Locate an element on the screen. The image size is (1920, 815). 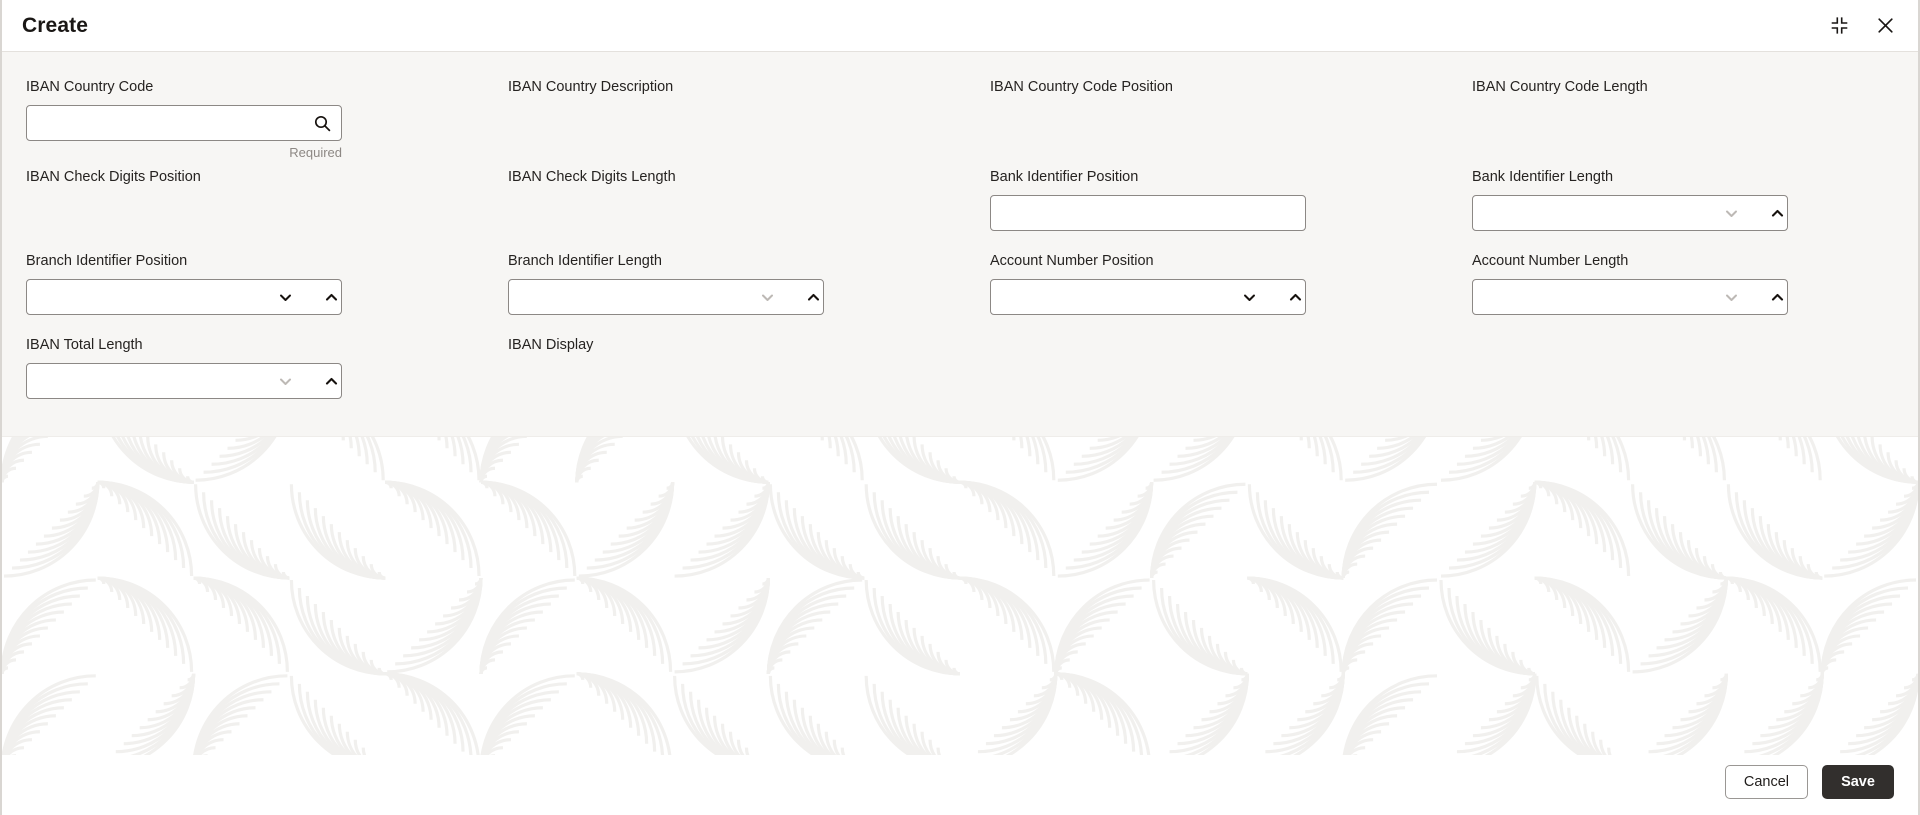
page-title: Create is located at coordinates (55, 25).